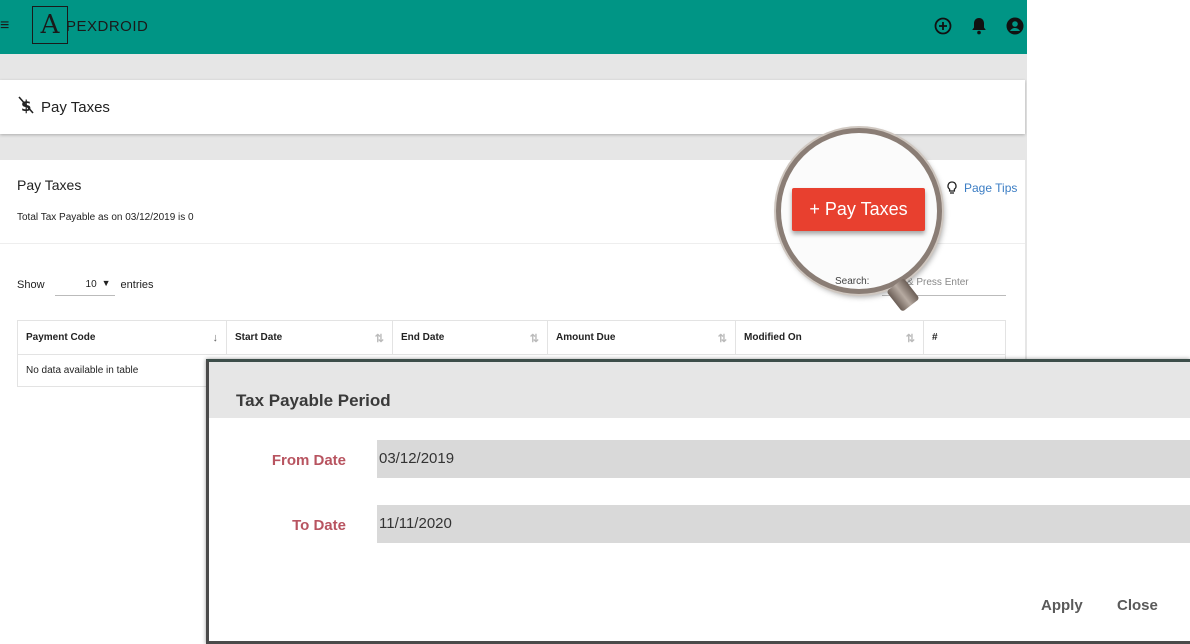  What do you see at coordinates (1137, 605) in the screenshot?
I see `close-button: Close` at bounding box center [1137, 605].